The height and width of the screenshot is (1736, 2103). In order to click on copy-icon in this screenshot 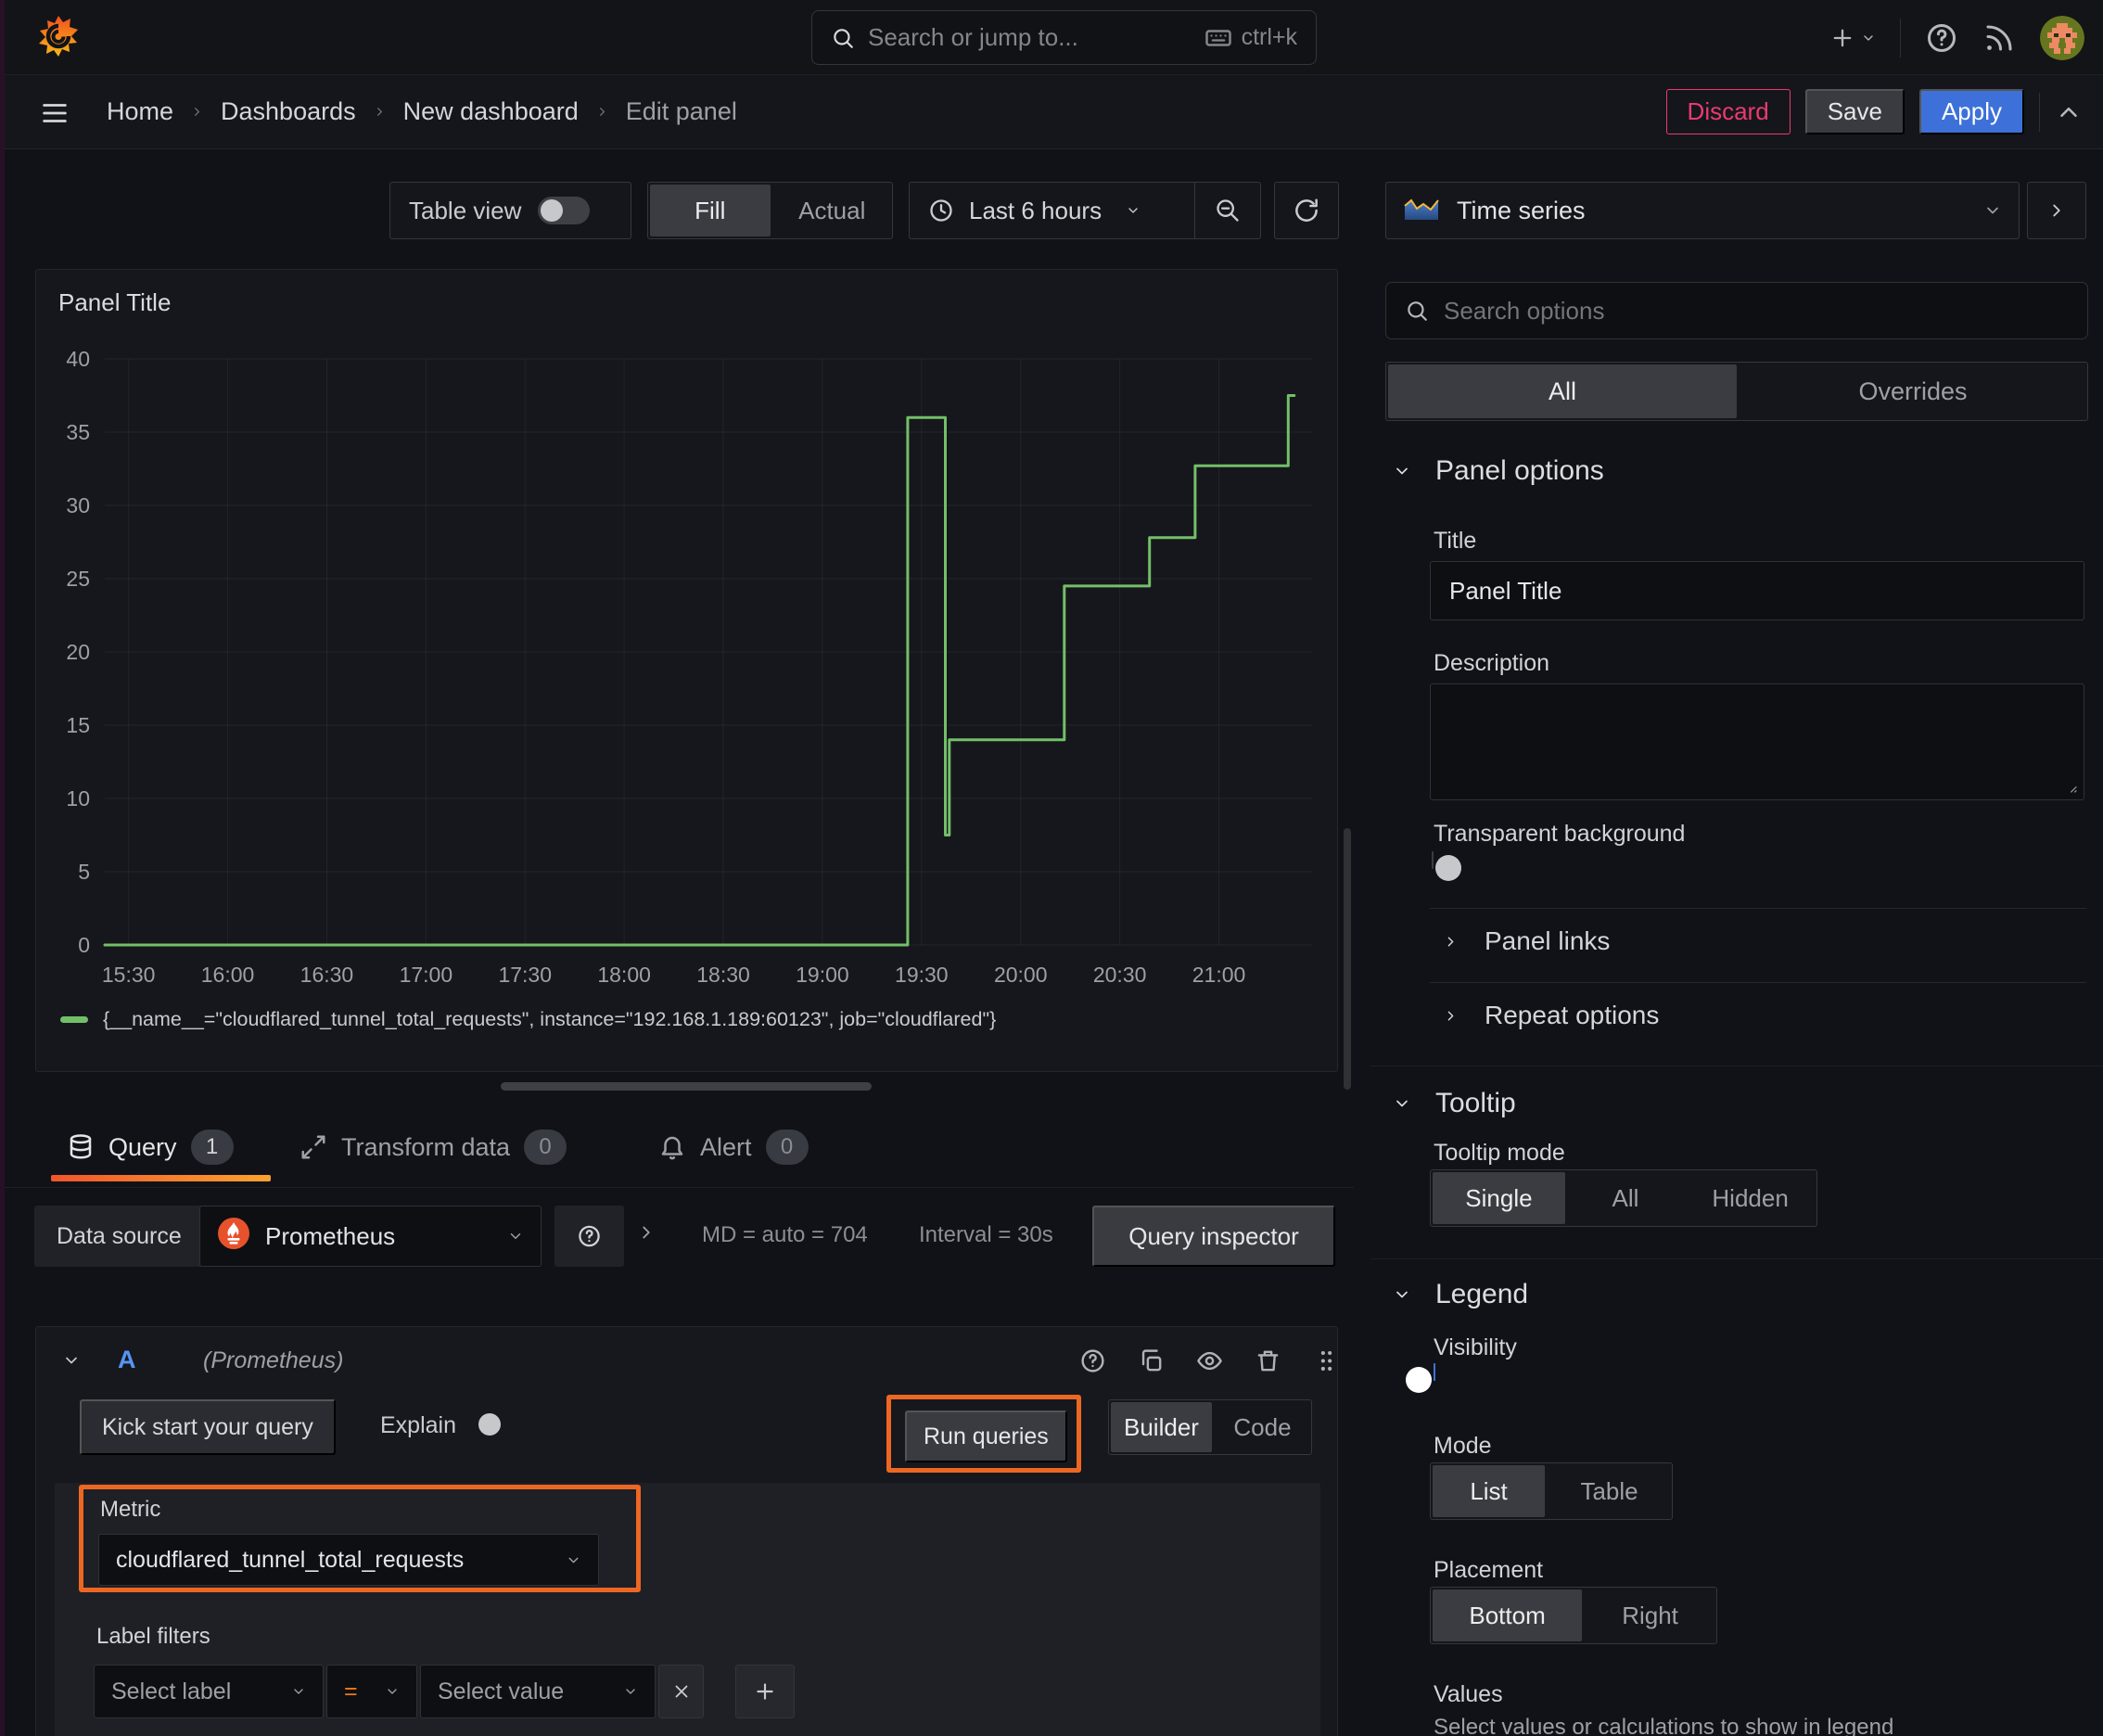, I will do `click(1151, 1360)`.